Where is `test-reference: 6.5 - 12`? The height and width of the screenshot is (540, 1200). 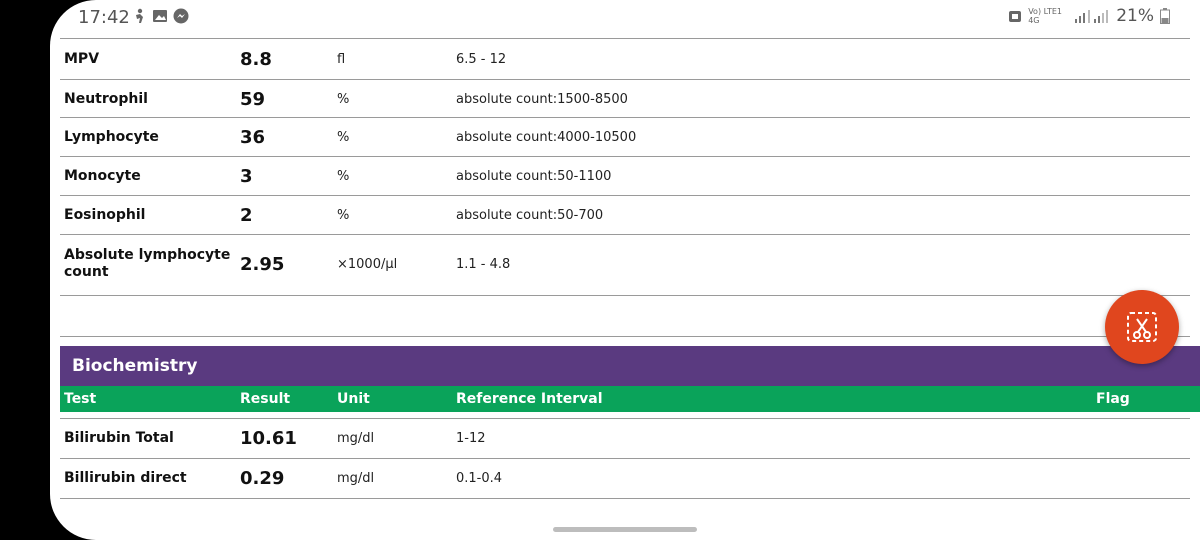
test-reference: 6.5 - 12 is located at coordinates (481, 59).